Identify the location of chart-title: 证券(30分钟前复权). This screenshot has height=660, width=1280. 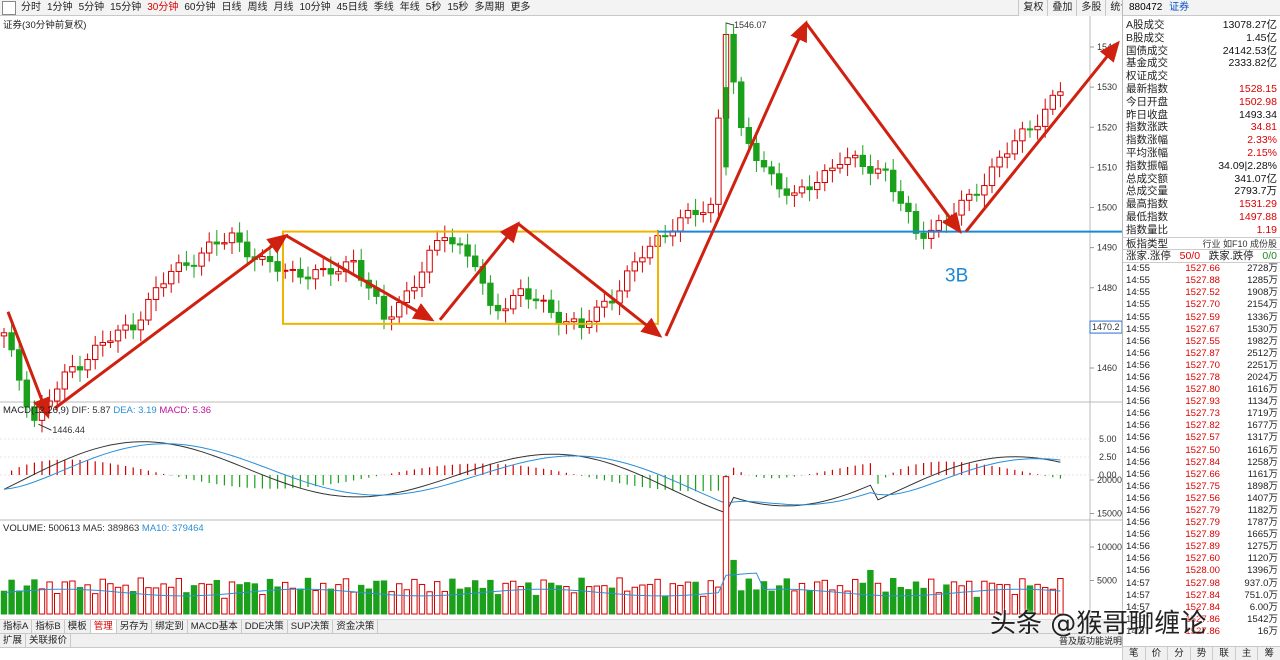
(45, 25).